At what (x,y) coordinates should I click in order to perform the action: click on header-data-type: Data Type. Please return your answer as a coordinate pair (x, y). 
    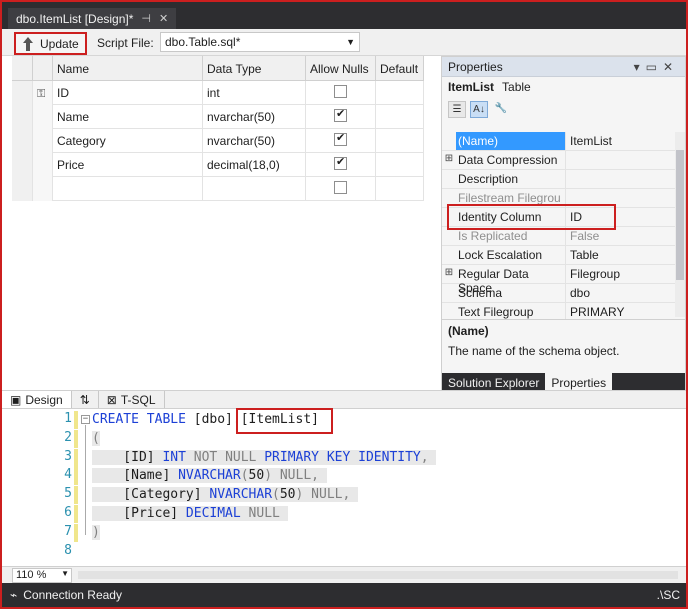
    Looking at the image, I should click on (254, 68).